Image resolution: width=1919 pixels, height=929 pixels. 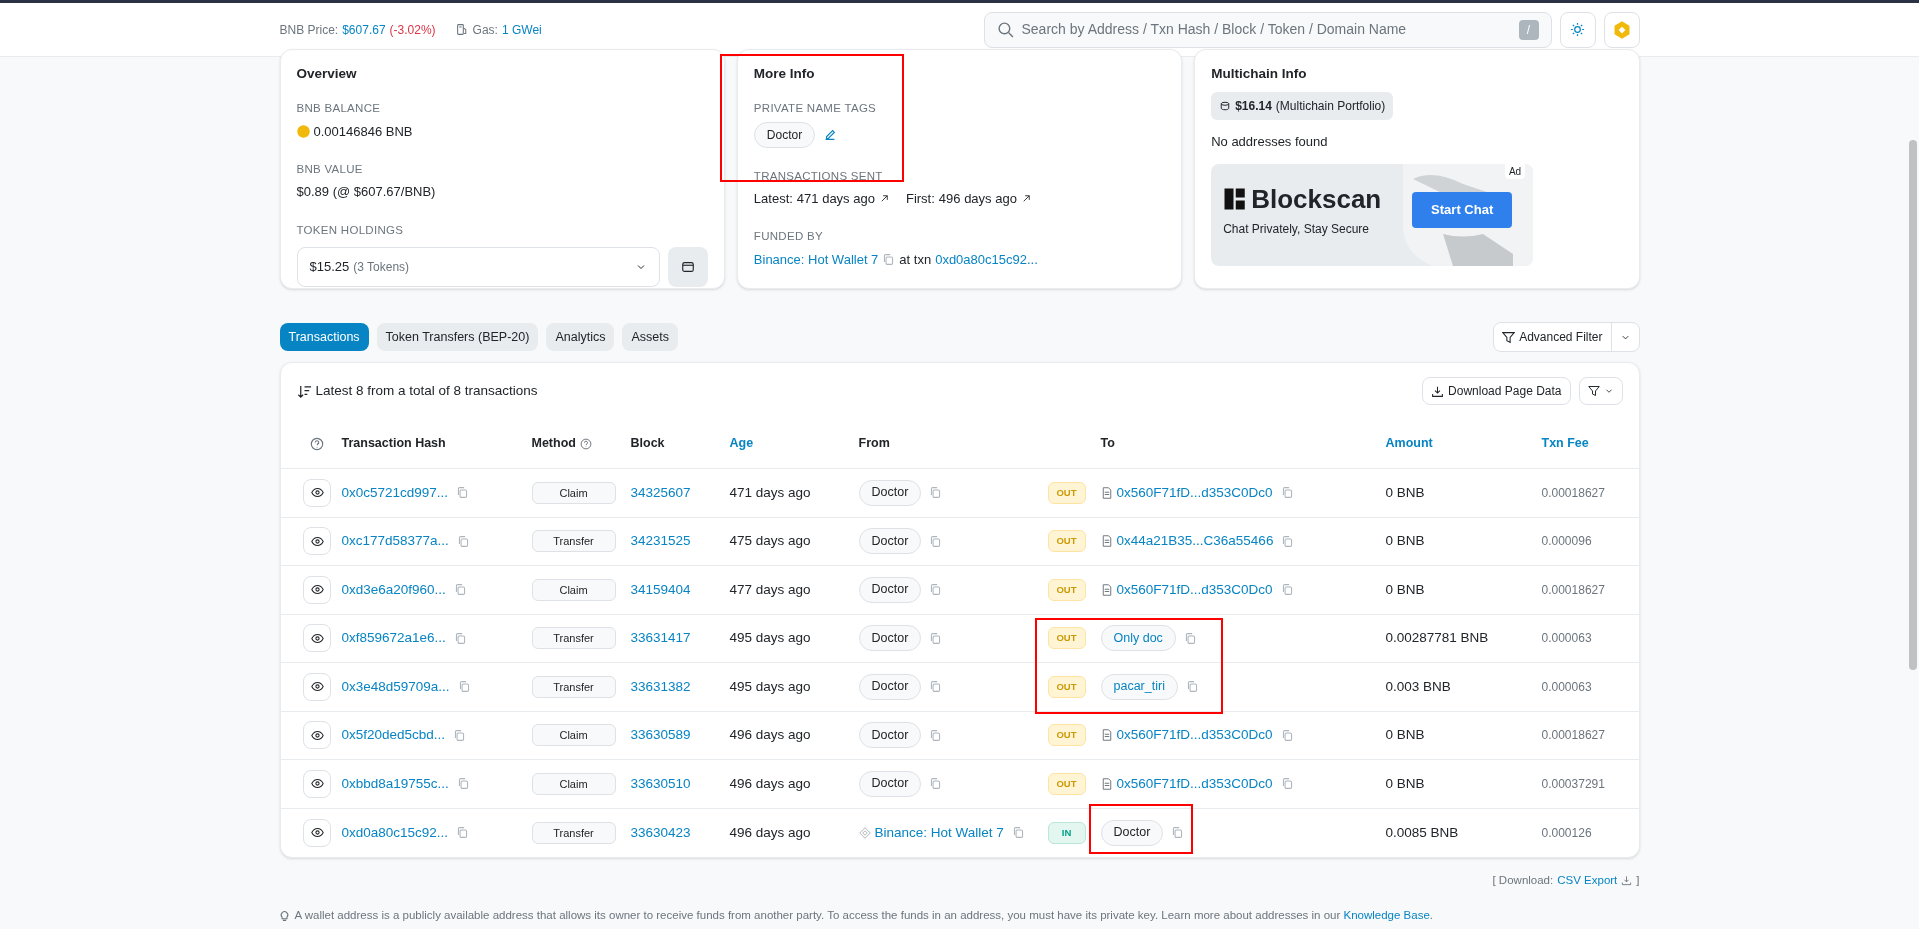 What do you see at coordinates (1138, 638) in the screenshot?
I see `address-tag: Only doc` at bounding box center [1138, 638].